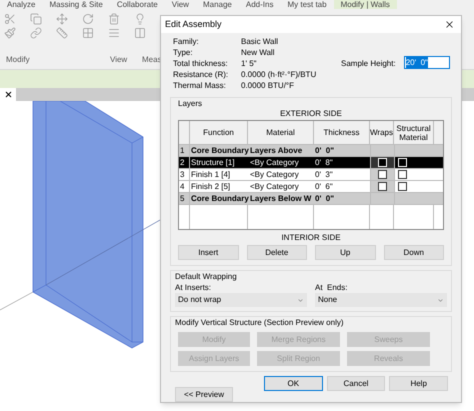 This screenshot has height=411, width=474. I want to click on layer-row: 5 Core BoundaryLayers Below W 0' 0", so click(311, 198).